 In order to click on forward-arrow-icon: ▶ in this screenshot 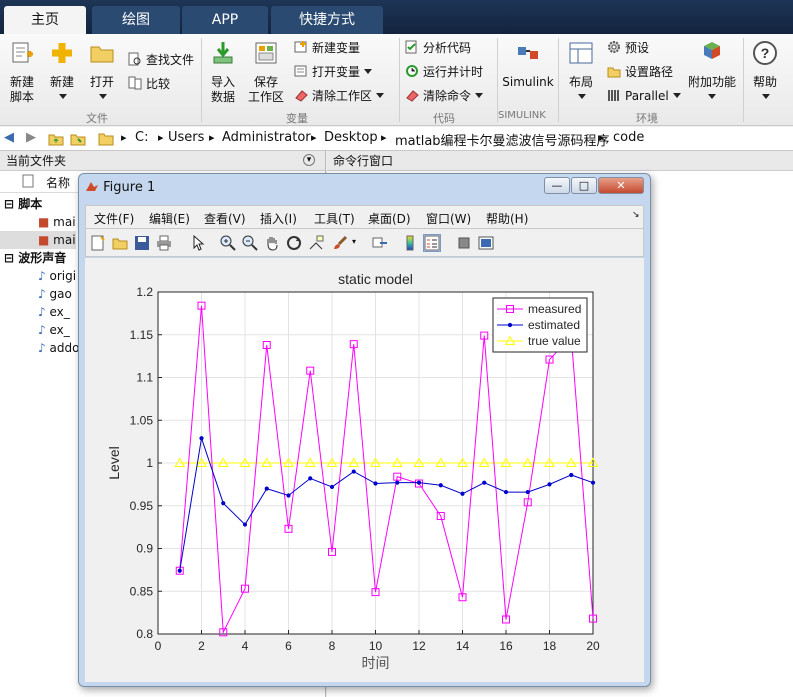, I will do `click(31, 137)`.